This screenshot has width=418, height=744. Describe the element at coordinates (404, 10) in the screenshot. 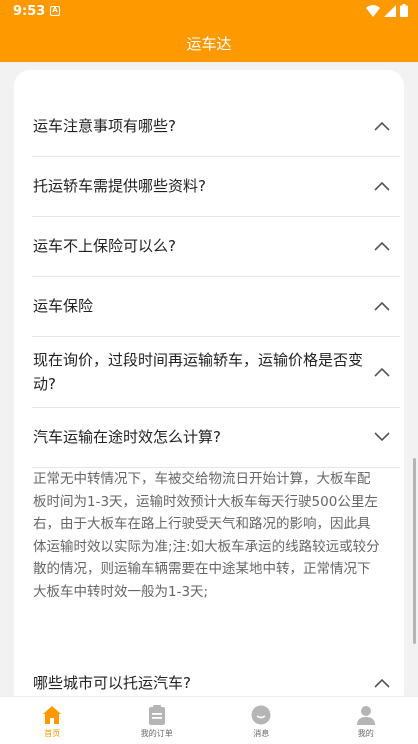

I see `battery-icon` at that location.